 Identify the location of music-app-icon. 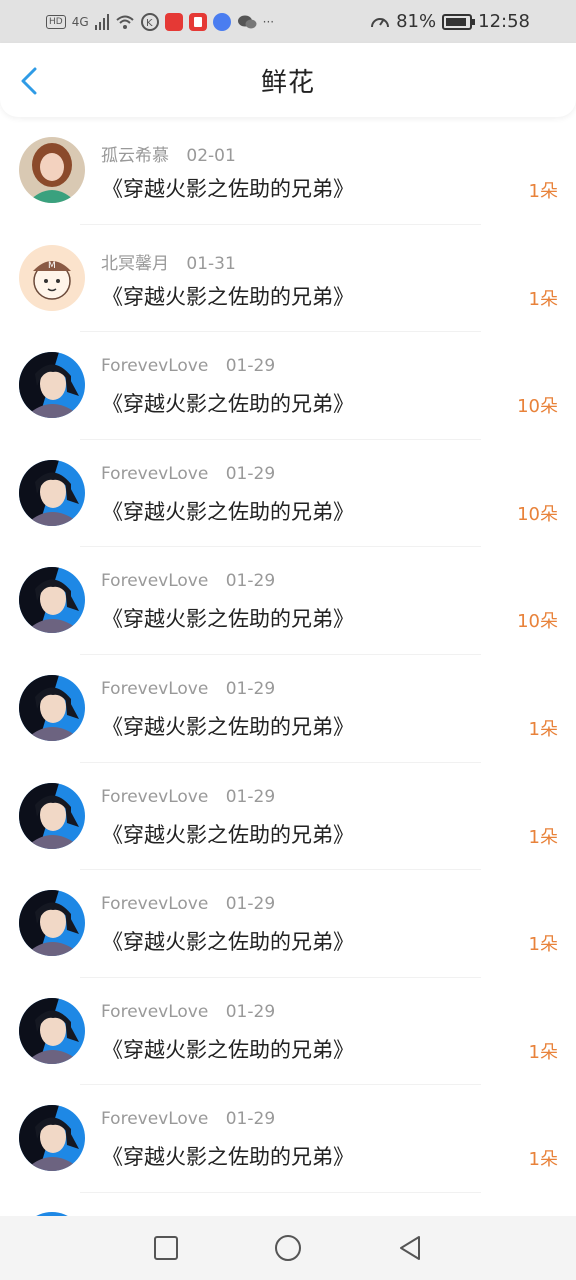
(221, 21).